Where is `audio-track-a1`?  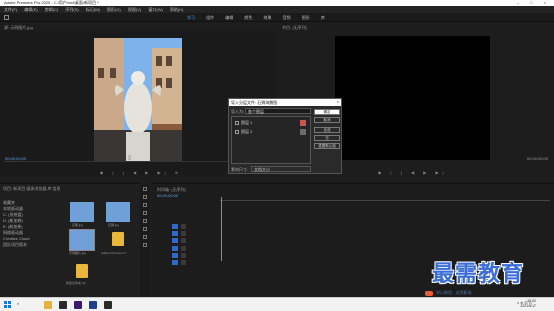
audio-track-a1 is located at coordinates (186, 248).